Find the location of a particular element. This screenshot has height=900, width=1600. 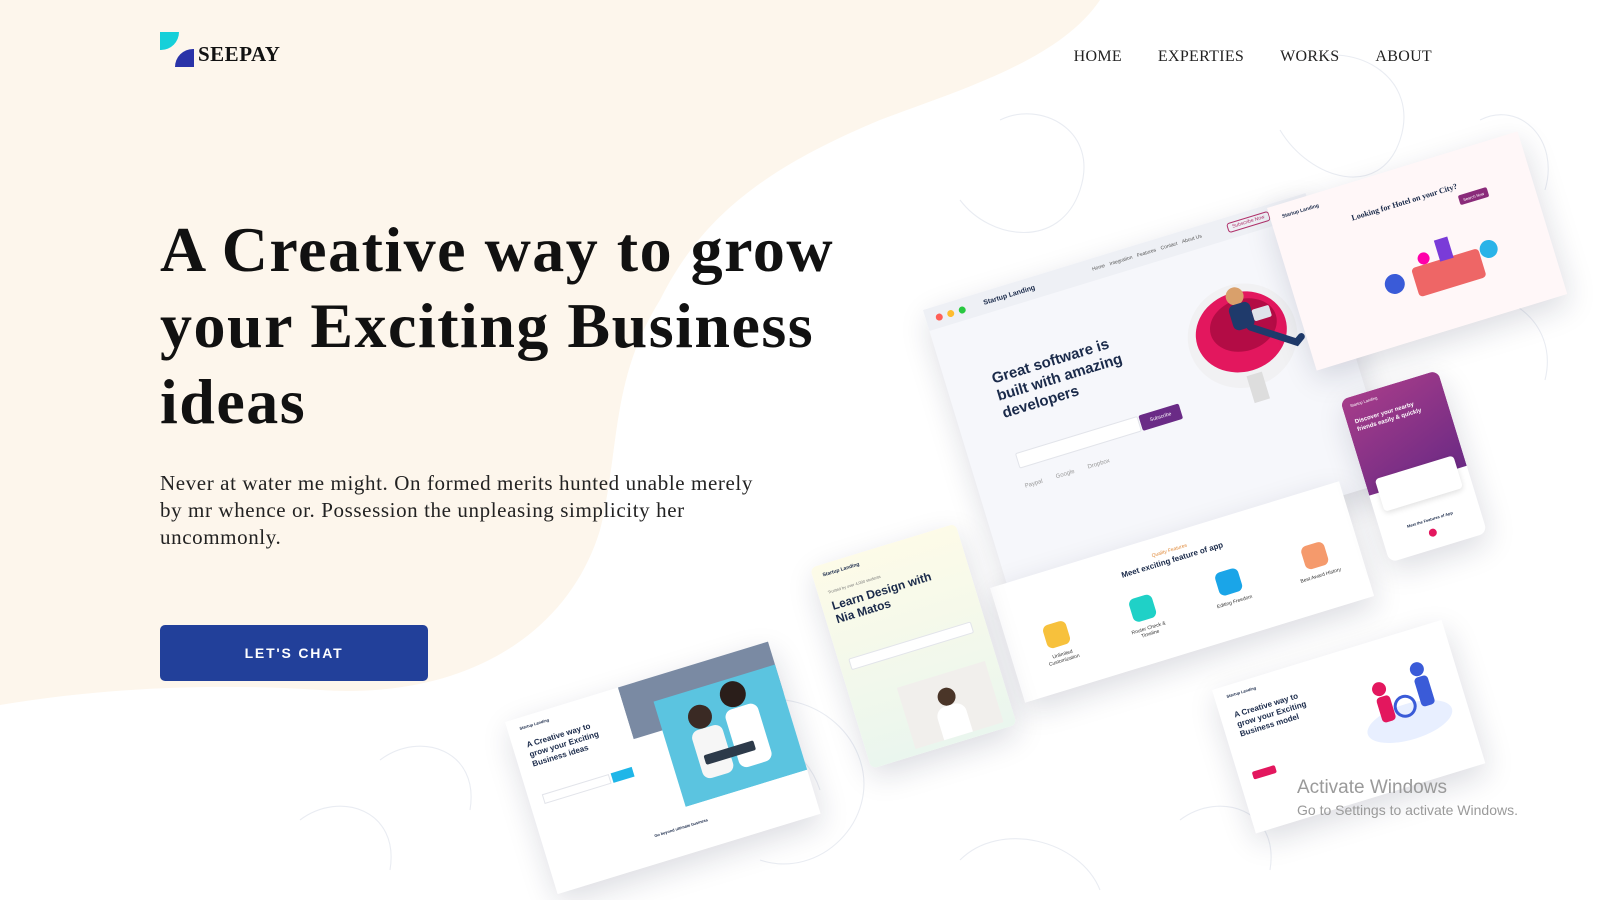

feature-label-1: Router Check & Timeline is located at coordinates (1148, 630).